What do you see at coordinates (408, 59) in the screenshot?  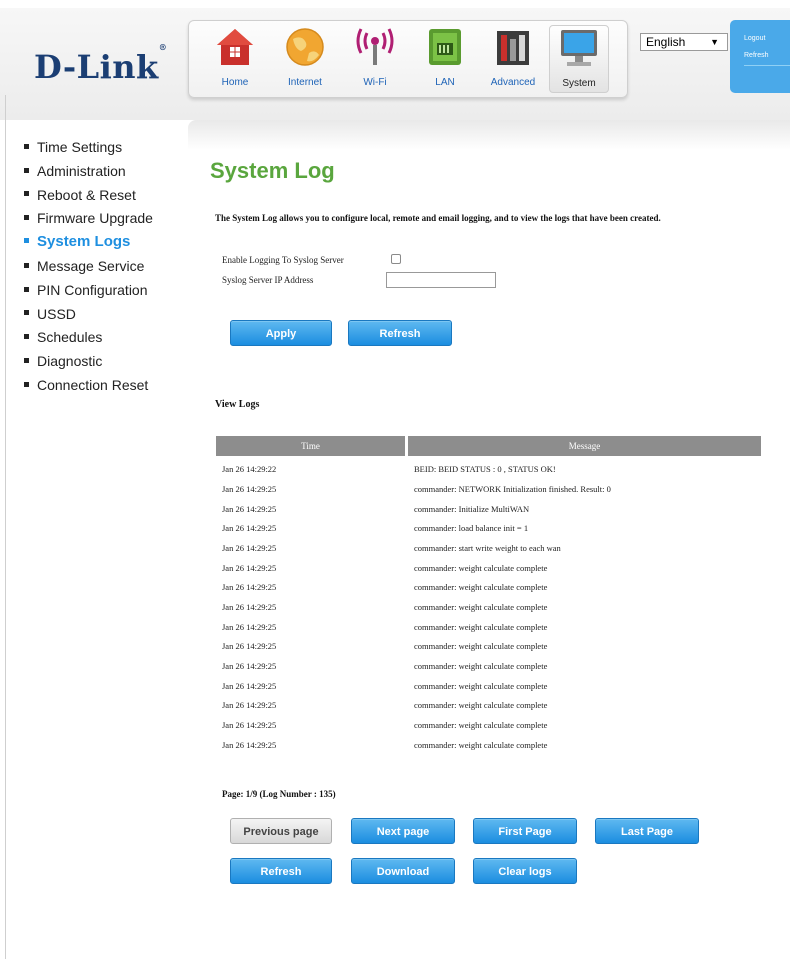 I see `main-nav: Home Internet Wi-Fi LAN Advanced System` at bounding box center [408, 59].